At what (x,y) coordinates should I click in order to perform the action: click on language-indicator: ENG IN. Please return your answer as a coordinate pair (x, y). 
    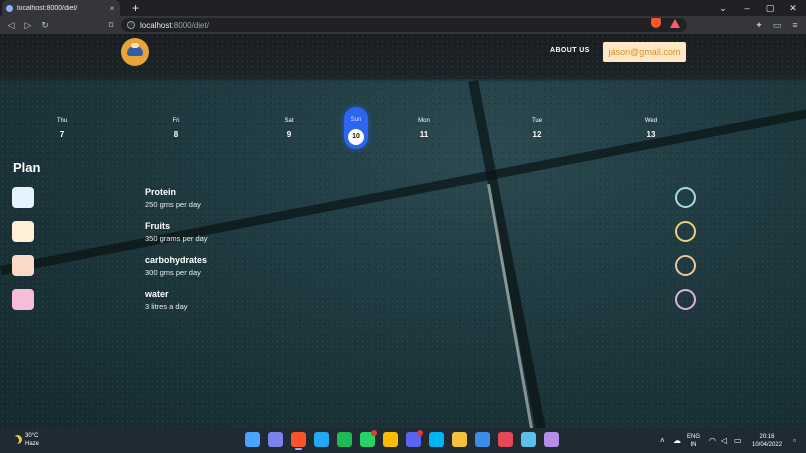
    Looking at the image, I should click on (693, 441).